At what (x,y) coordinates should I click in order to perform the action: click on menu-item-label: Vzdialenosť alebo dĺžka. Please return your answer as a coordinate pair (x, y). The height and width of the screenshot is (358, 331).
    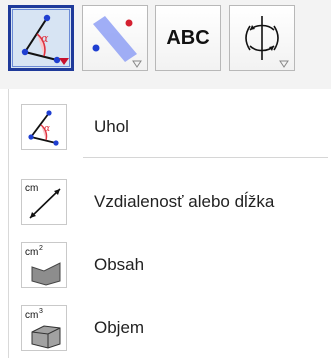
    Looking at the image, I should click on (184, 201).